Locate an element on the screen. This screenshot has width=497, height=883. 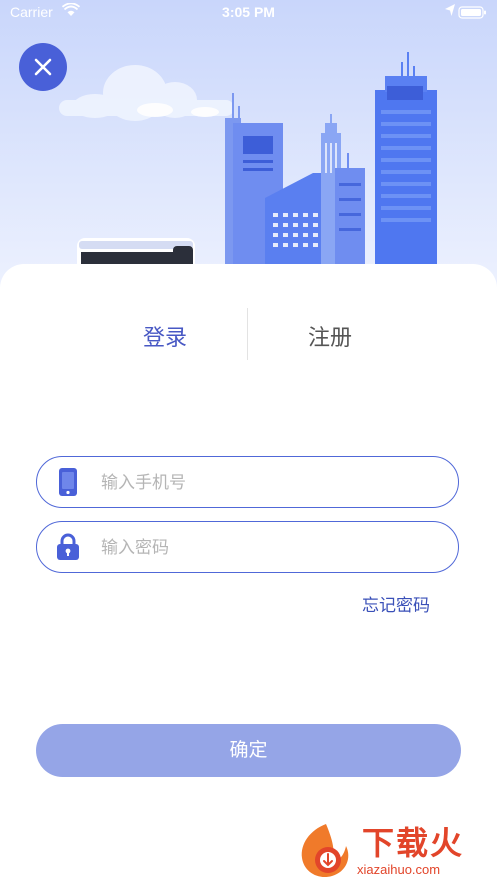
tab-divider is located at coordinates (247, 334).